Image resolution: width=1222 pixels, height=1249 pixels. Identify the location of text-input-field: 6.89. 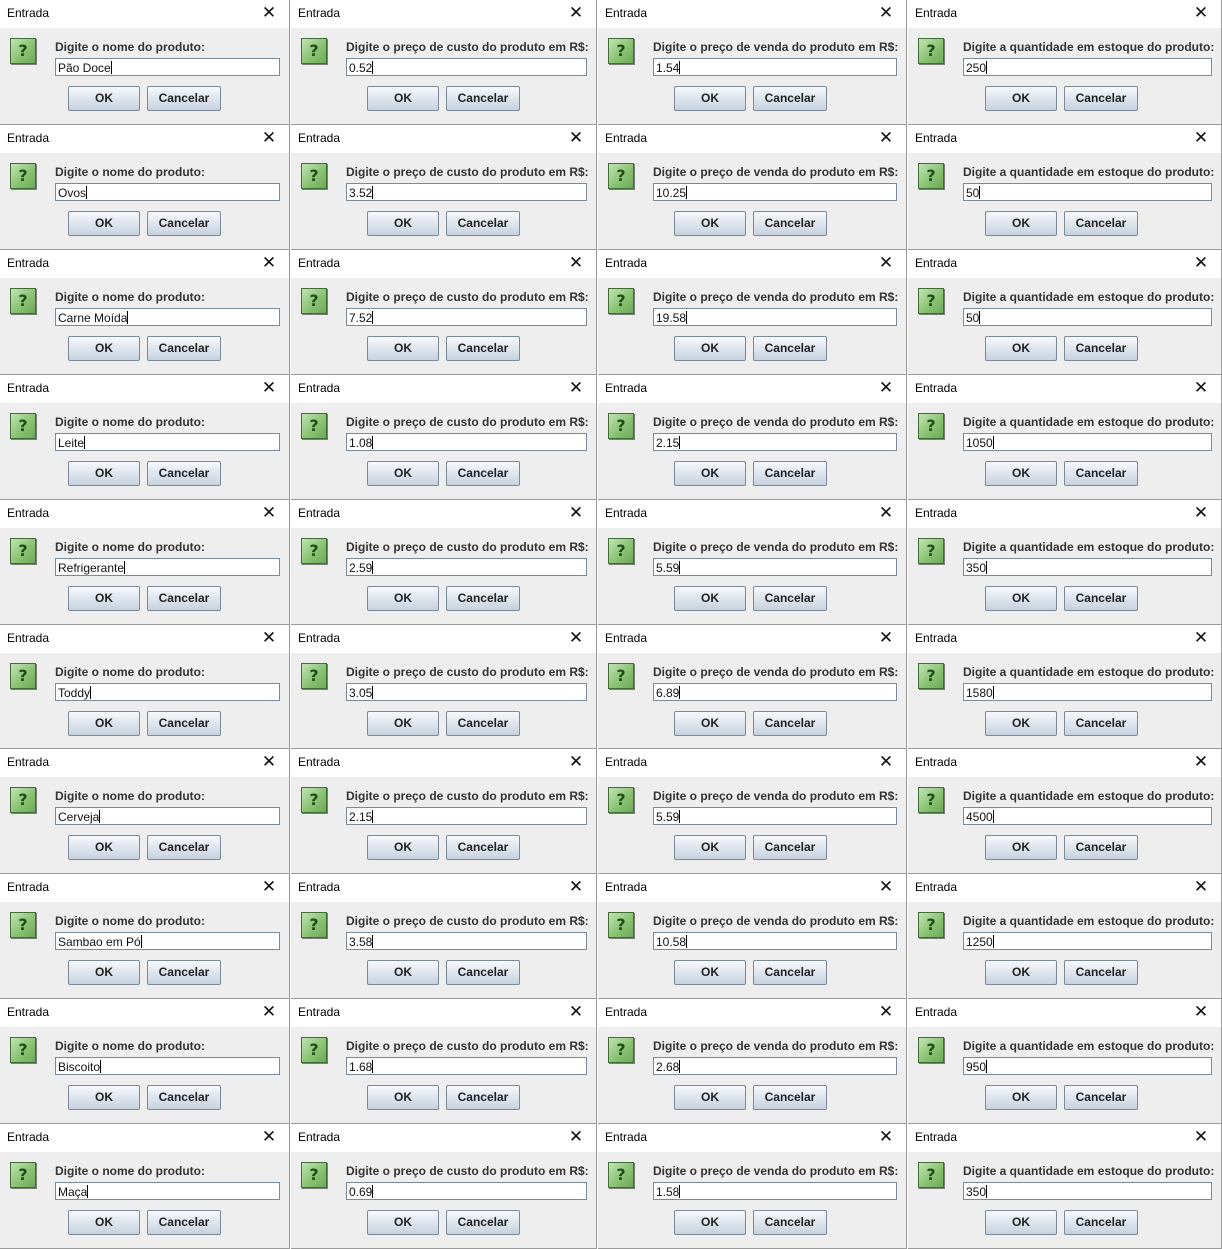
(775, 692).